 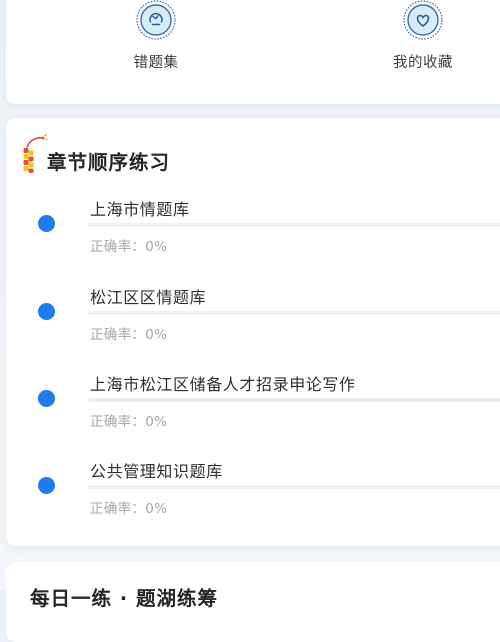 I want to click on daily-section-title: 每日一练 · 题湖练筹, so click(x=124, y=598).